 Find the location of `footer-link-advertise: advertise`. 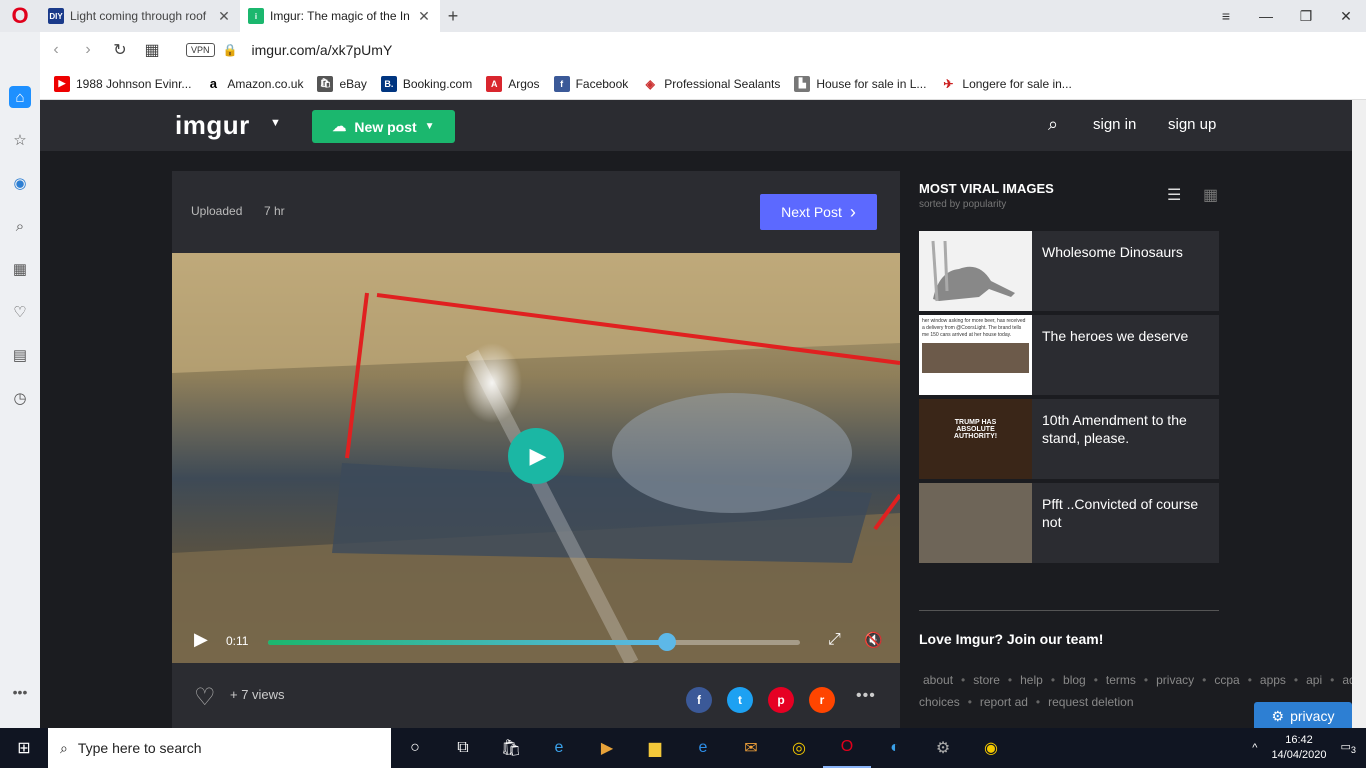

footer-link-advertise: advertise is located at coordinates (1347, 680).